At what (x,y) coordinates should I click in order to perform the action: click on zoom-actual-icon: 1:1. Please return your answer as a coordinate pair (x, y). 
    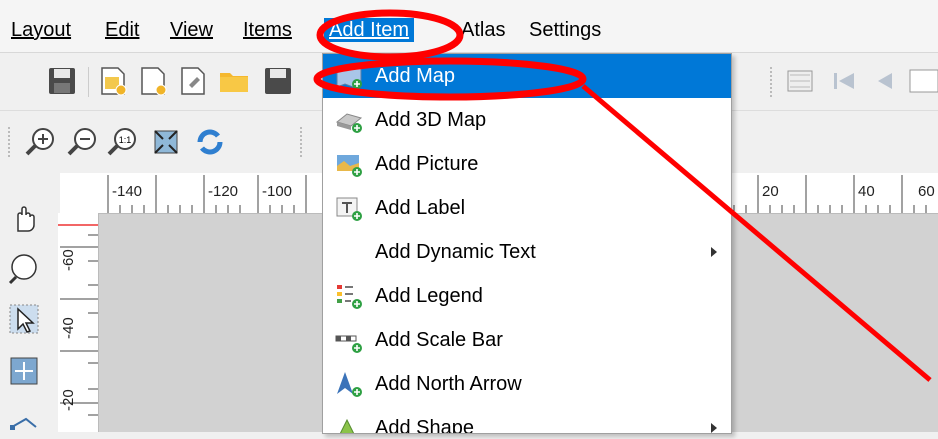
    Looking at the image, I should click on (122, 142).